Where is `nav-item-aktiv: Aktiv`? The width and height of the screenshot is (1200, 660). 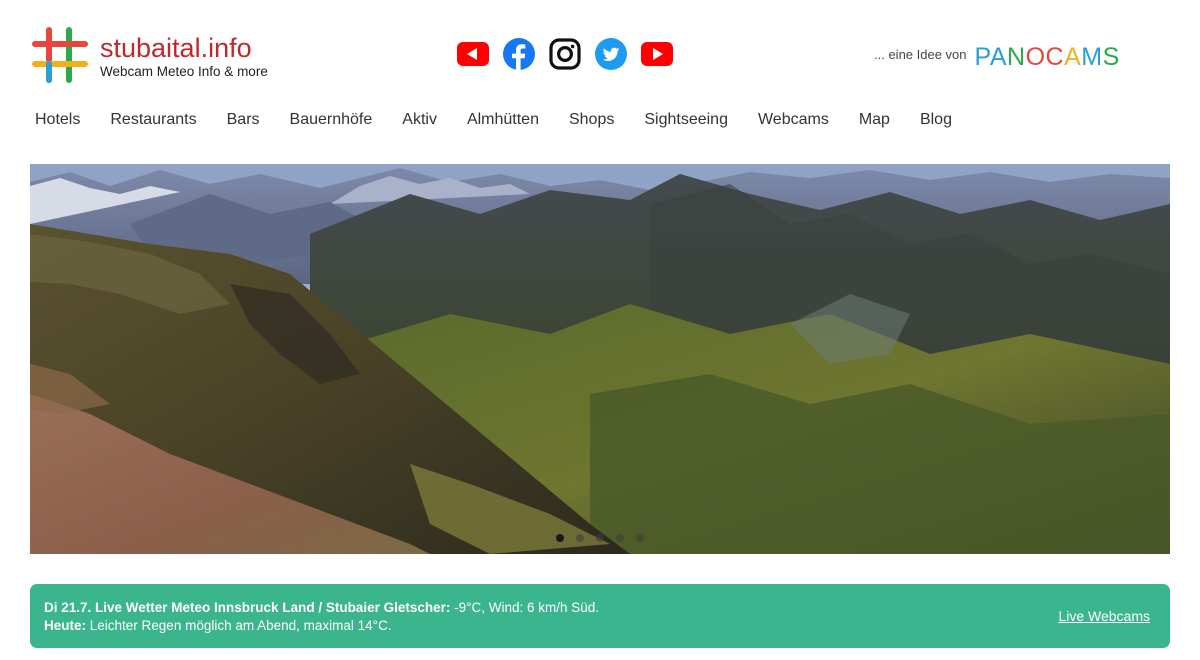 nav-item-aktiv: Aktiv is located at coordinates (419, 120).